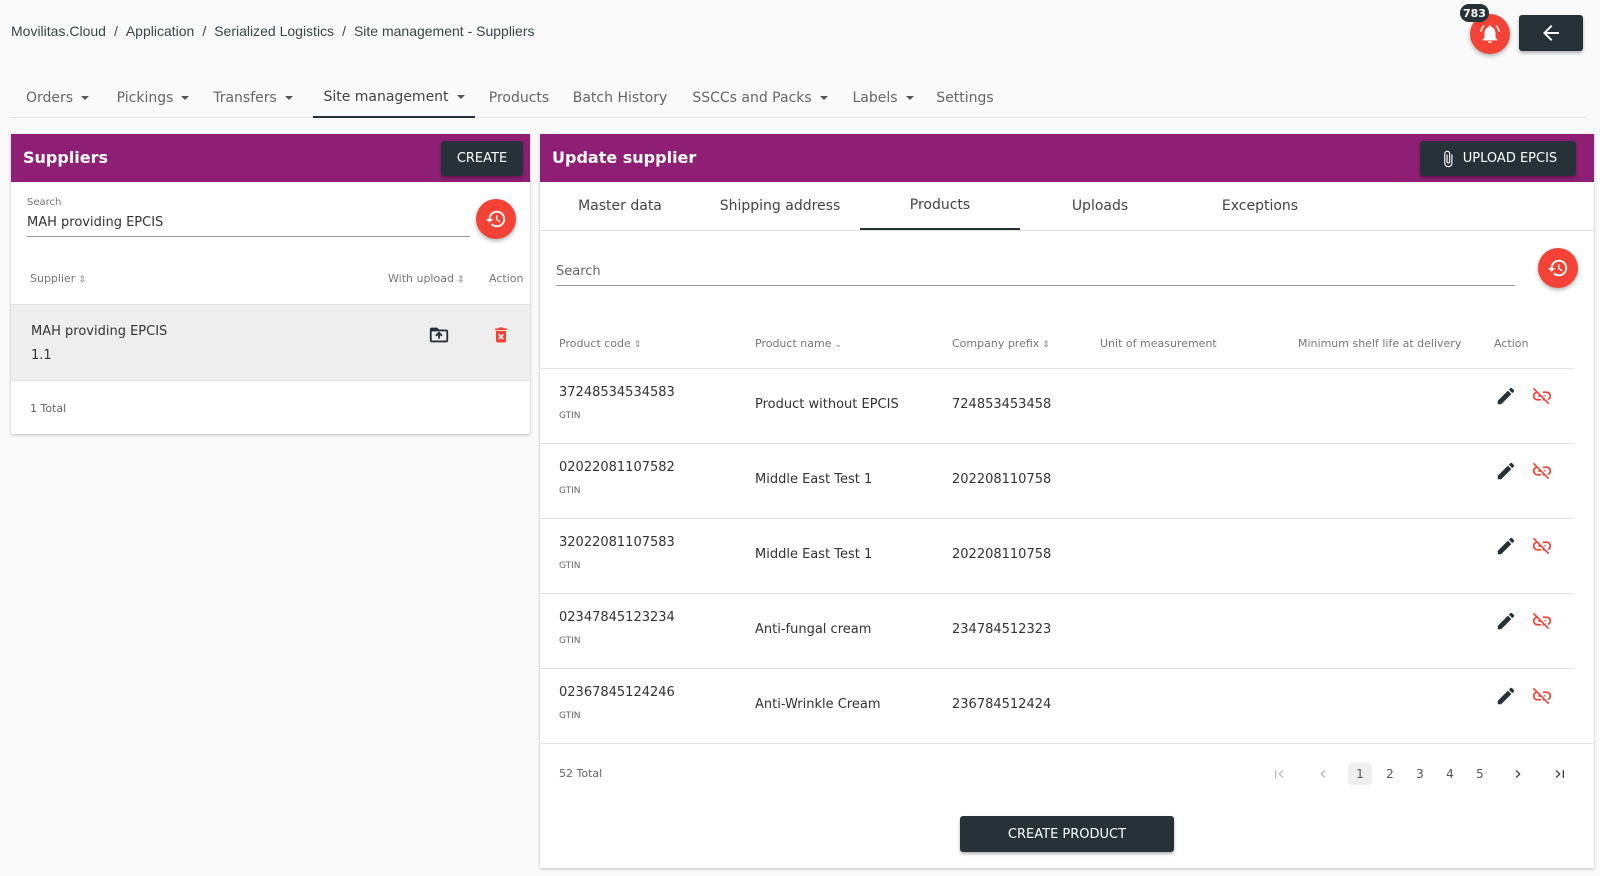 The width and height of the screenshot is (1600, 876). Describe the element at coordinates (798, 343) in the screenshot. I see `column-product-name: Product name ⌄` at that location.